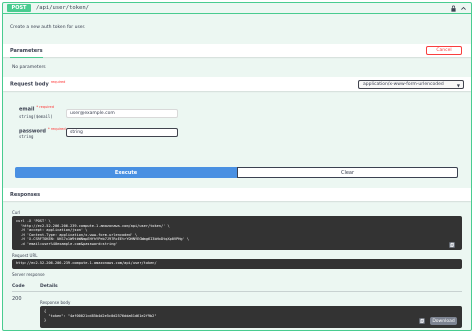  Describe the element at coordinates (48, 27) in the screenshot. I see `operation-description: Create a new auth token for user.` at that location.